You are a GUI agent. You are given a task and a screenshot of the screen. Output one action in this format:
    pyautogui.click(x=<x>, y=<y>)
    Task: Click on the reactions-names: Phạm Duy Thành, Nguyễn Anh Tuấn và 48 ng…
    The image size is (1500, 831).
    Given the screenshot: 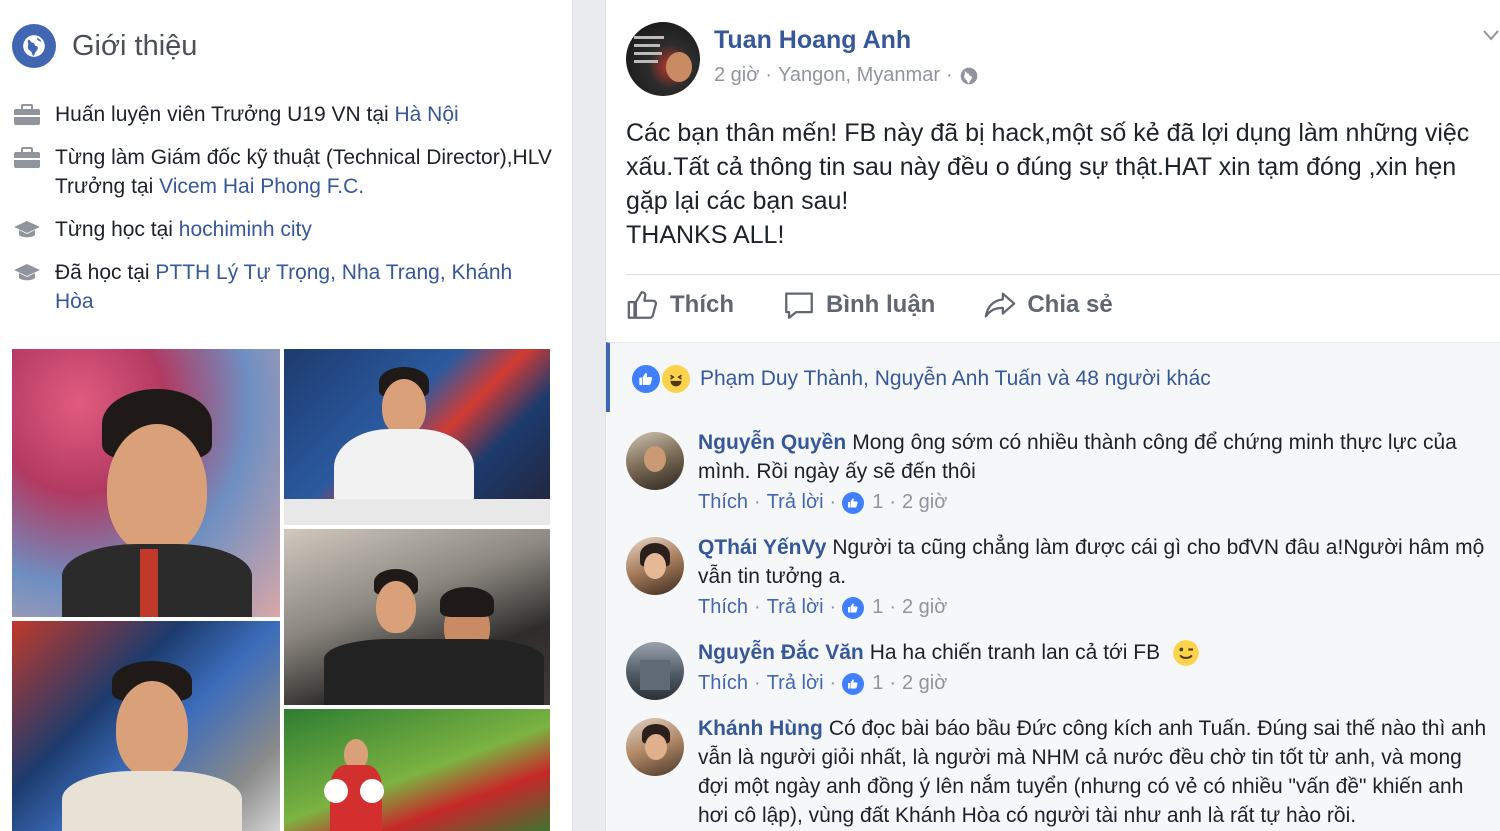 What is the action you would take?
    pyautogui.click(x=955, y=379)
    